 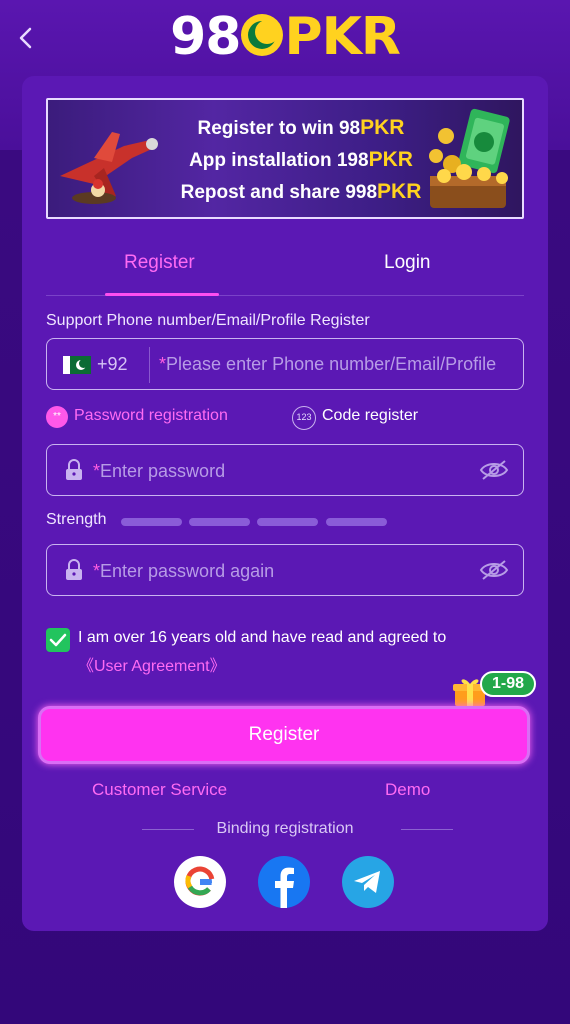 I want to click on binding-registration-header: Binding registration, so click(x=285, y=830).